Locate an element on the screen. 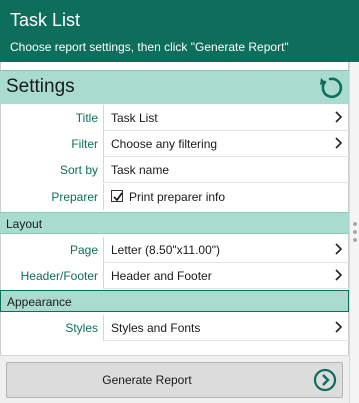 The image size is (359, 403). filter-field: Choose any filtering is located at coordinates (226, 144).